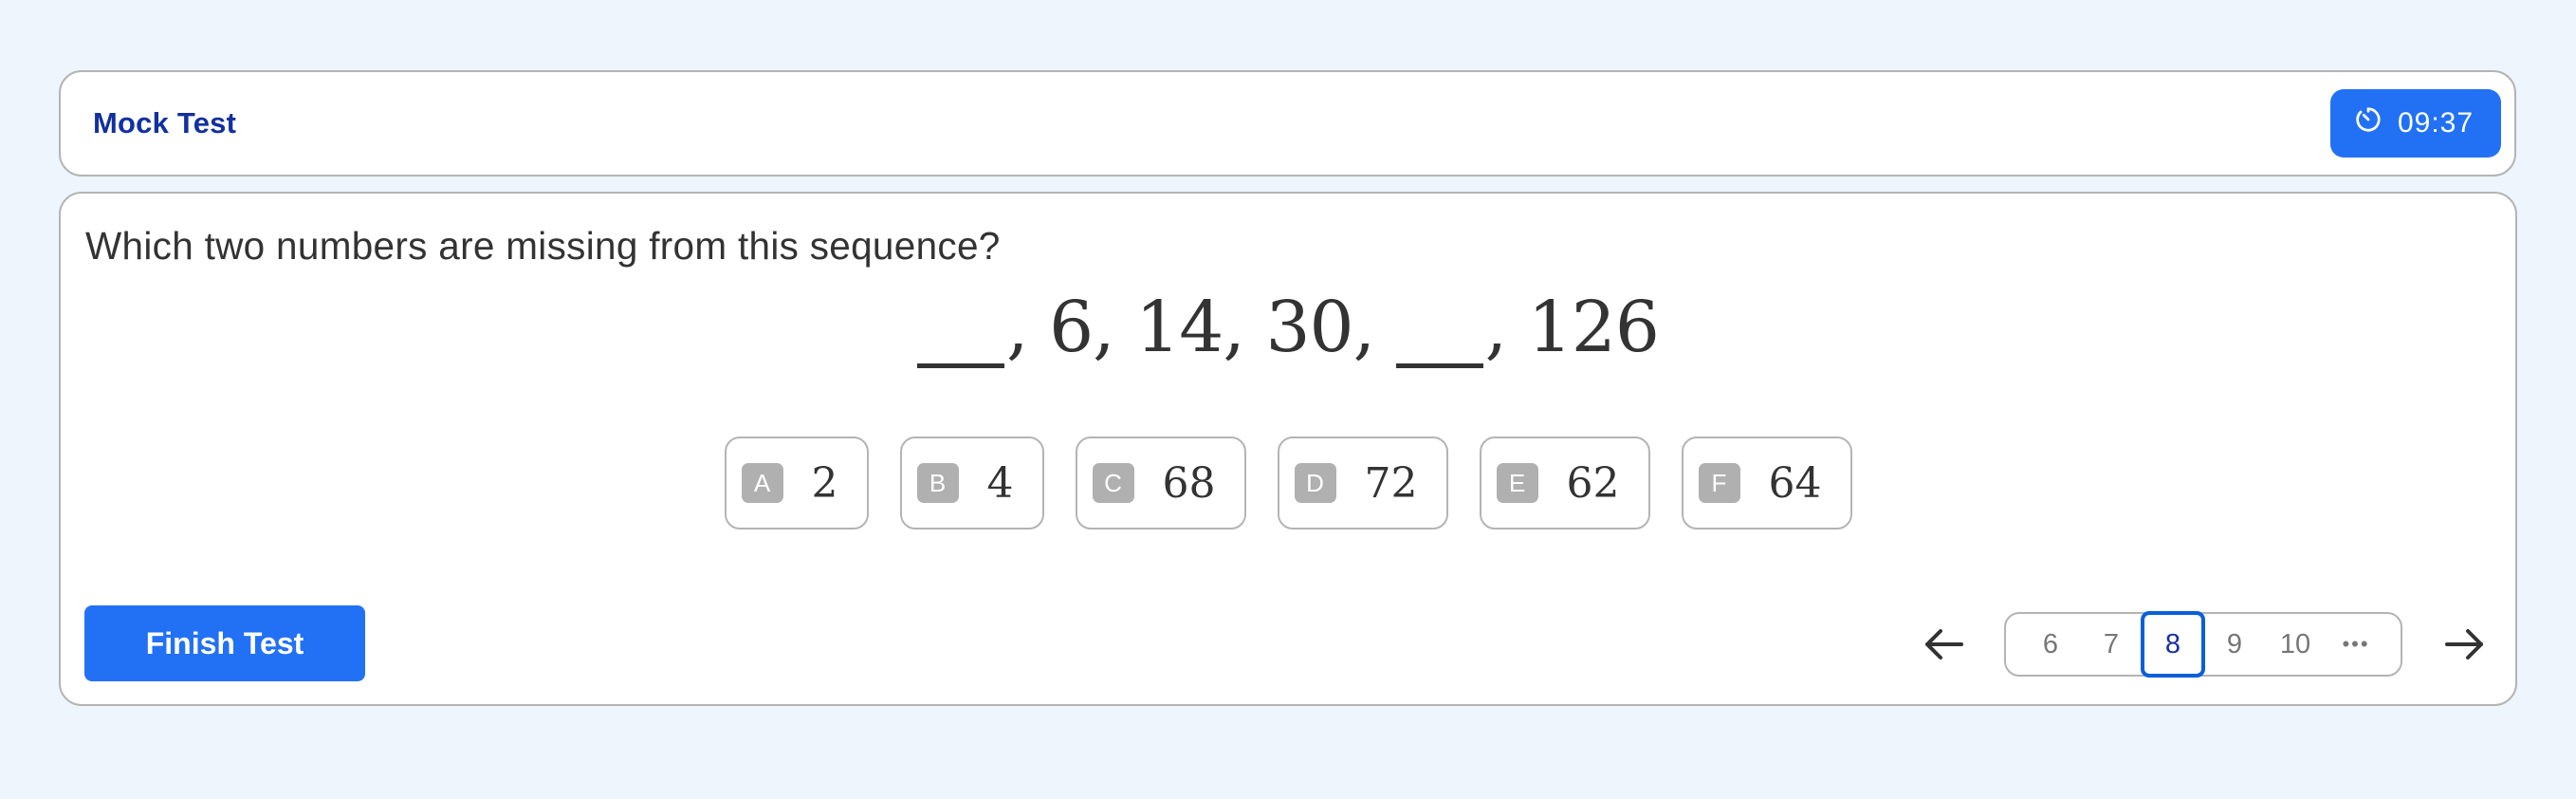 The width and height of the screenshot is (2576, 799). I want to click on arrow-left-icon, so click(1944, 645).